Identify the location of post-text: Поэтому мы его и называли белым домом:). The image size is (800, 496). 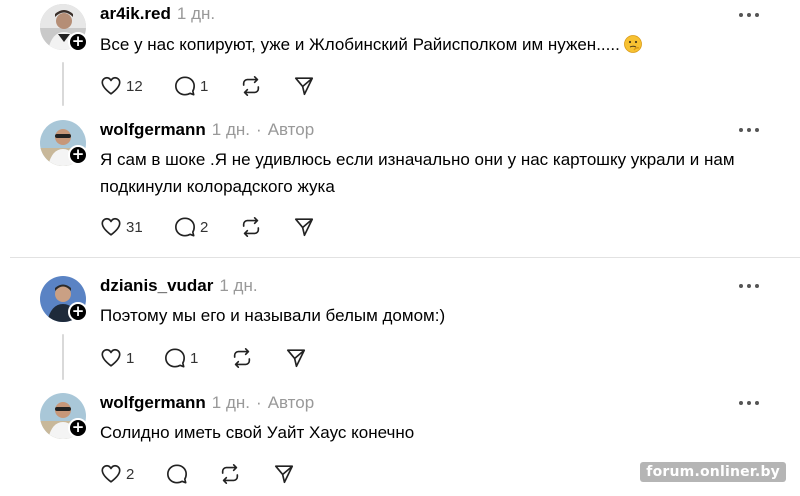
(273, 315).